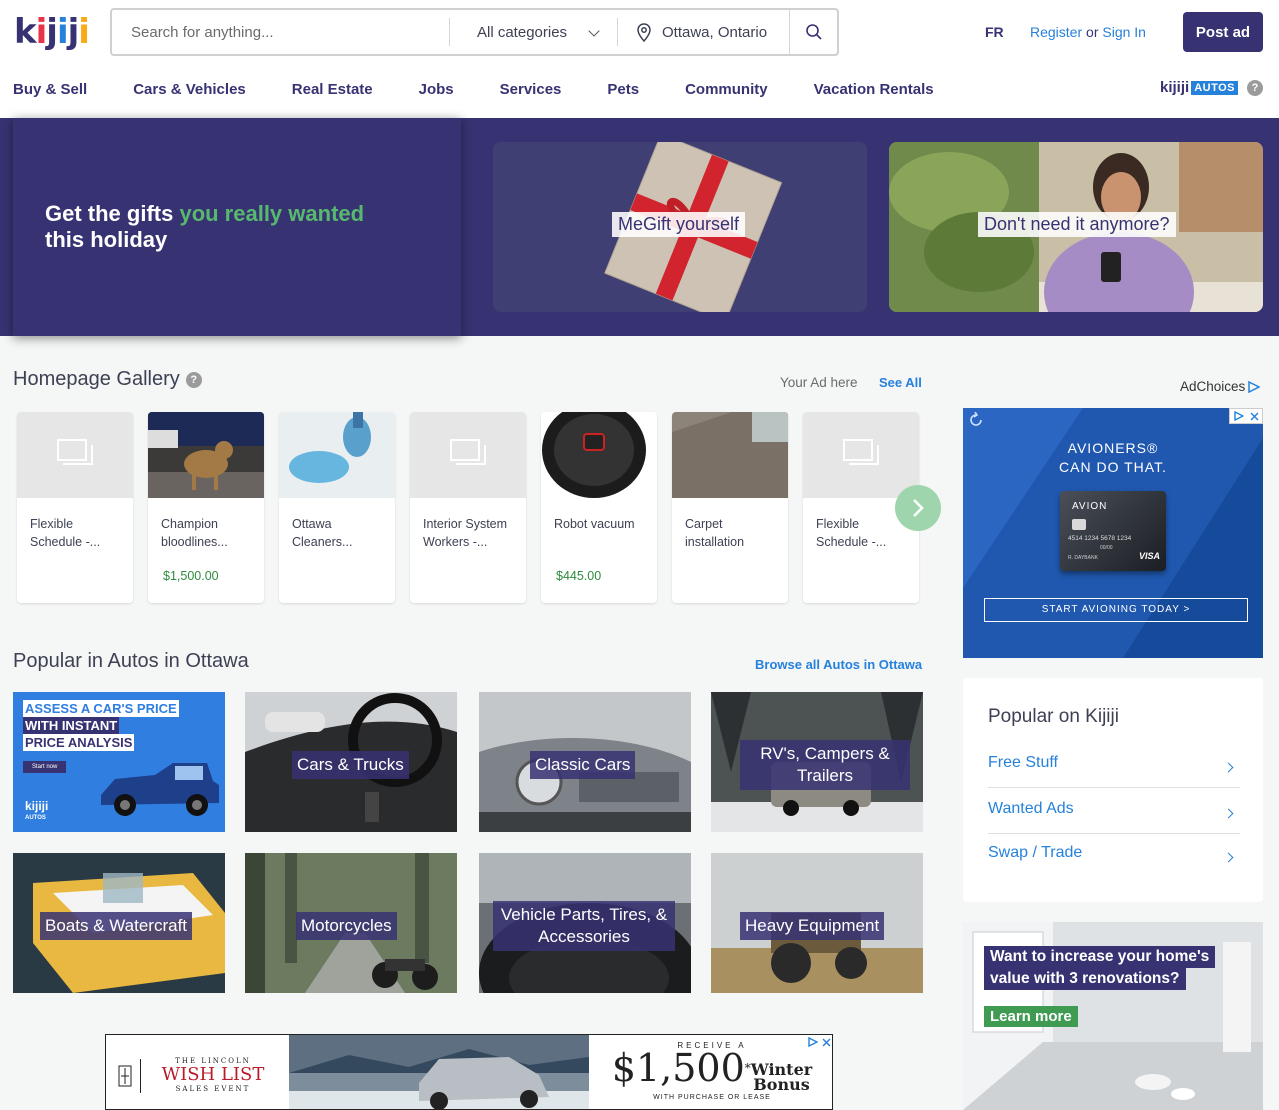 The image size is (1279, 1110). I want to click on rv-campers-label: RV's, Campers & Trailers, so click(825, 765).